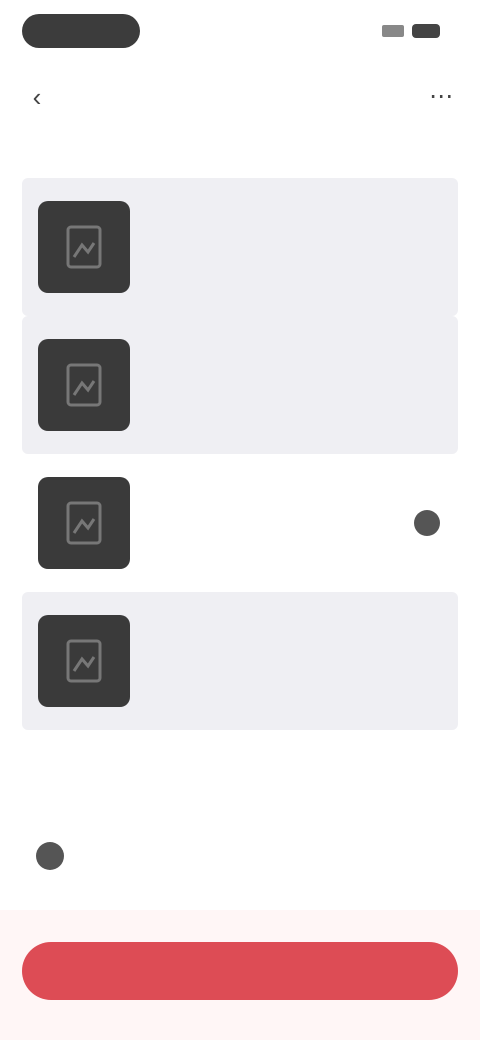  I want to click on agreement-checkbox, so click(50, 856).